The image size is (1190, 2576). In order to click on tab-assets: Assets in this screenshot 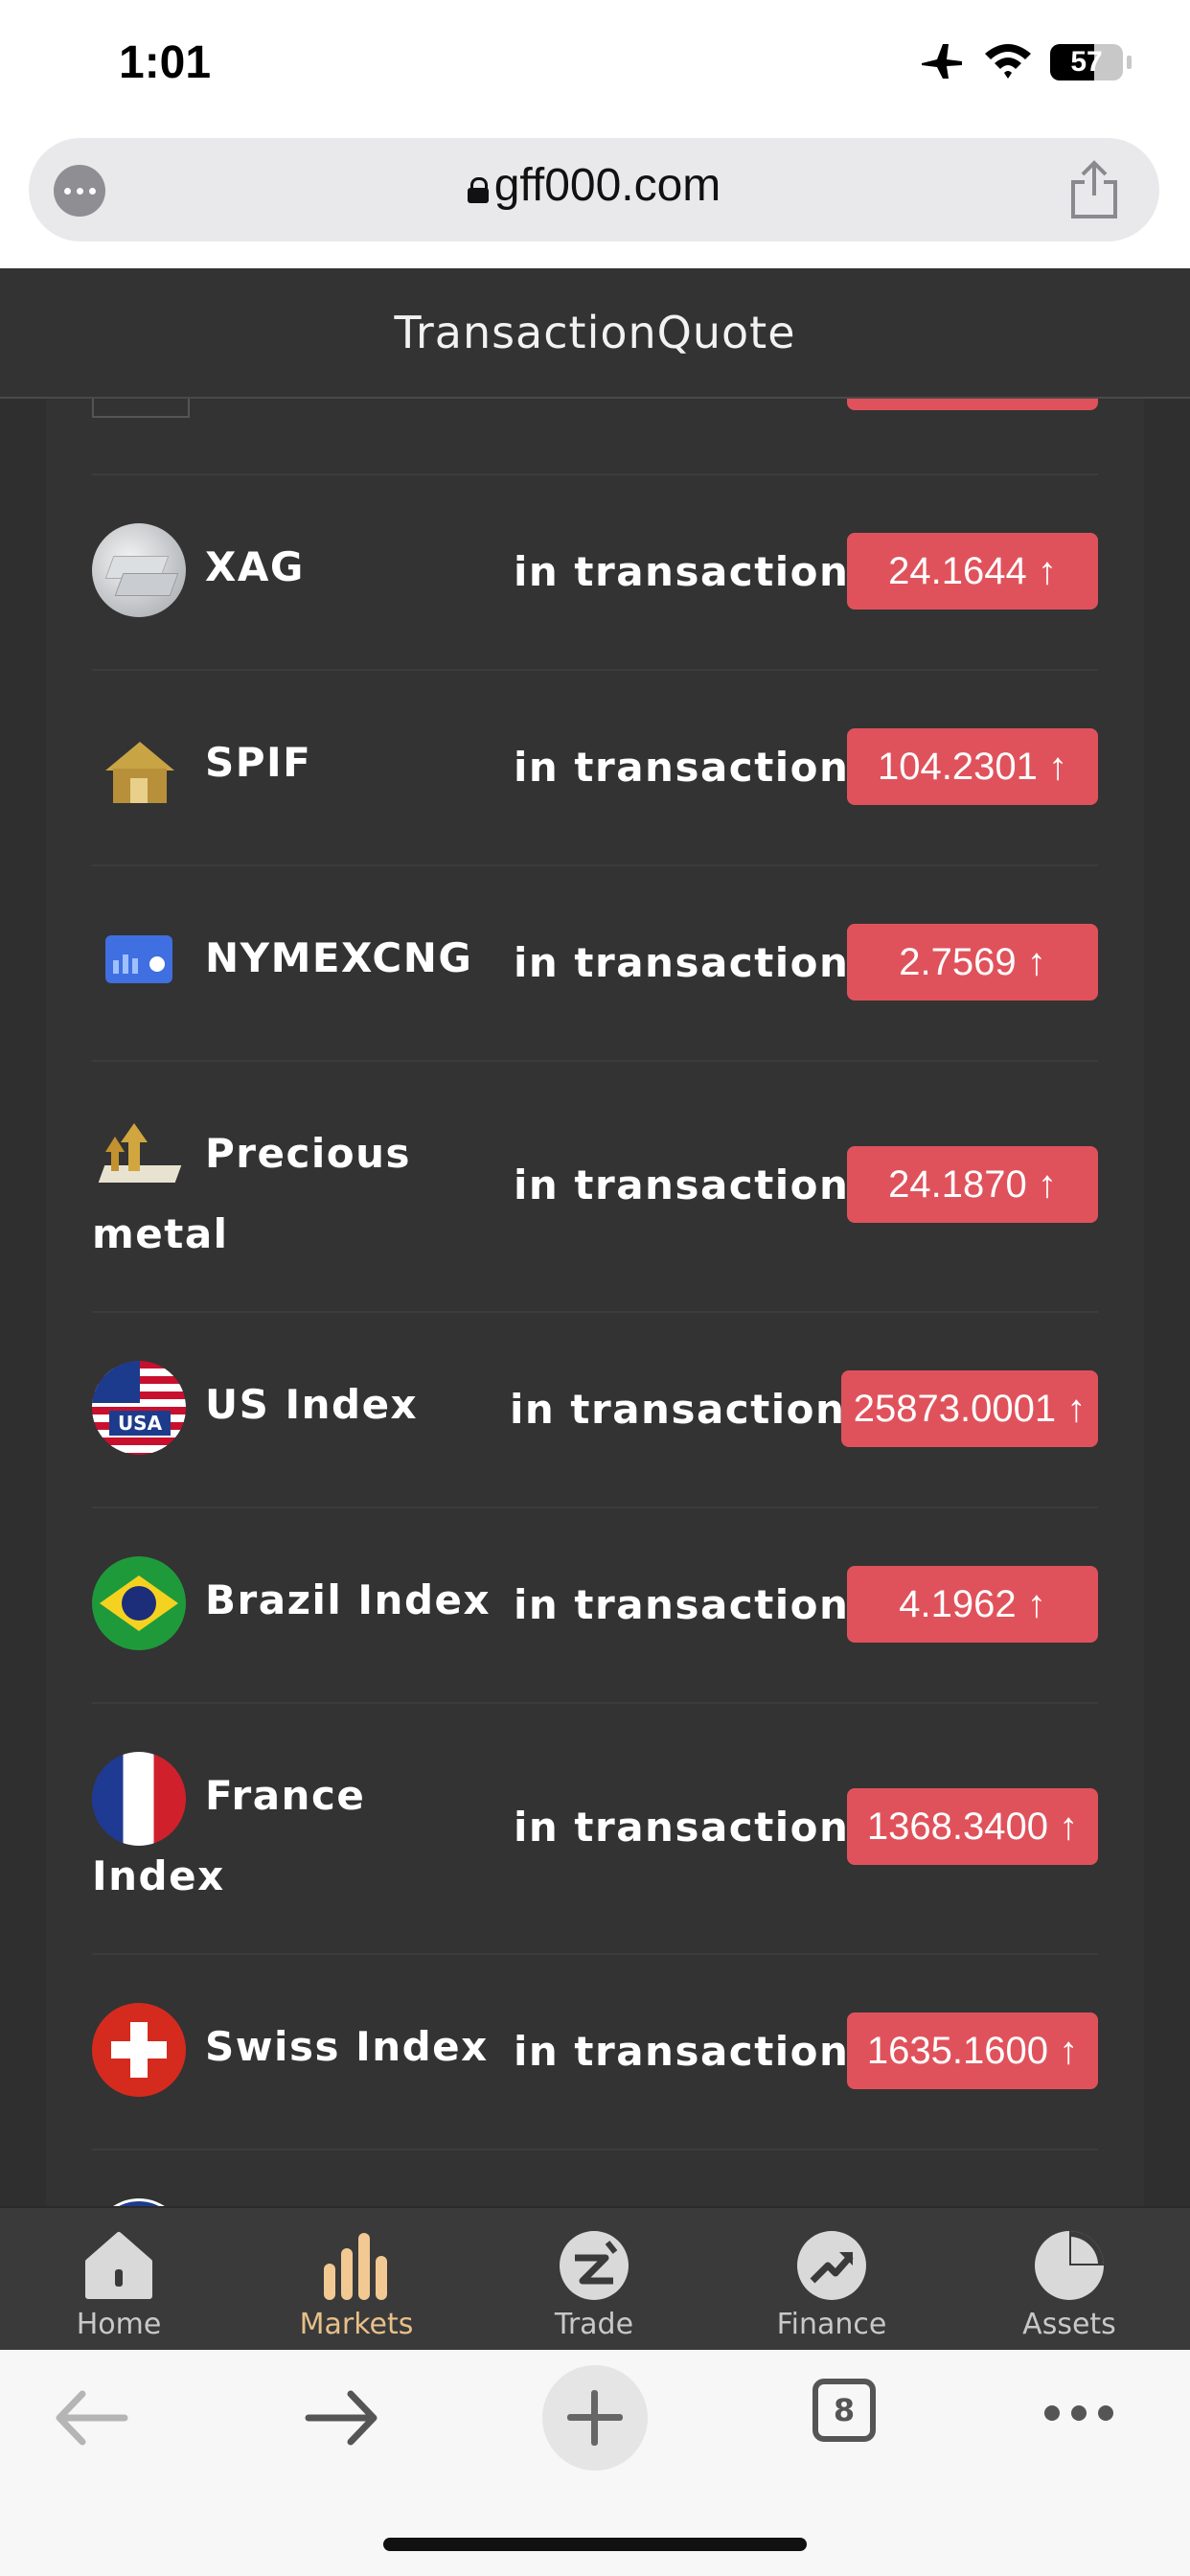, I will do `click(1069, 2280)`.